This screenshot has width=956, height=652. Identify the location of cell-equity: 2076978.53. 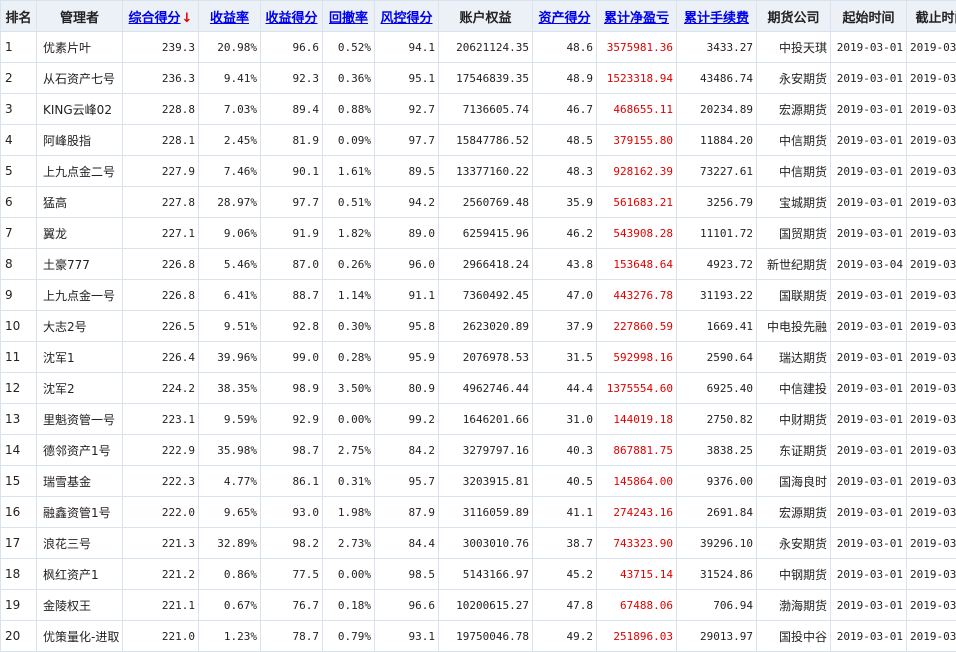
(485, 357).